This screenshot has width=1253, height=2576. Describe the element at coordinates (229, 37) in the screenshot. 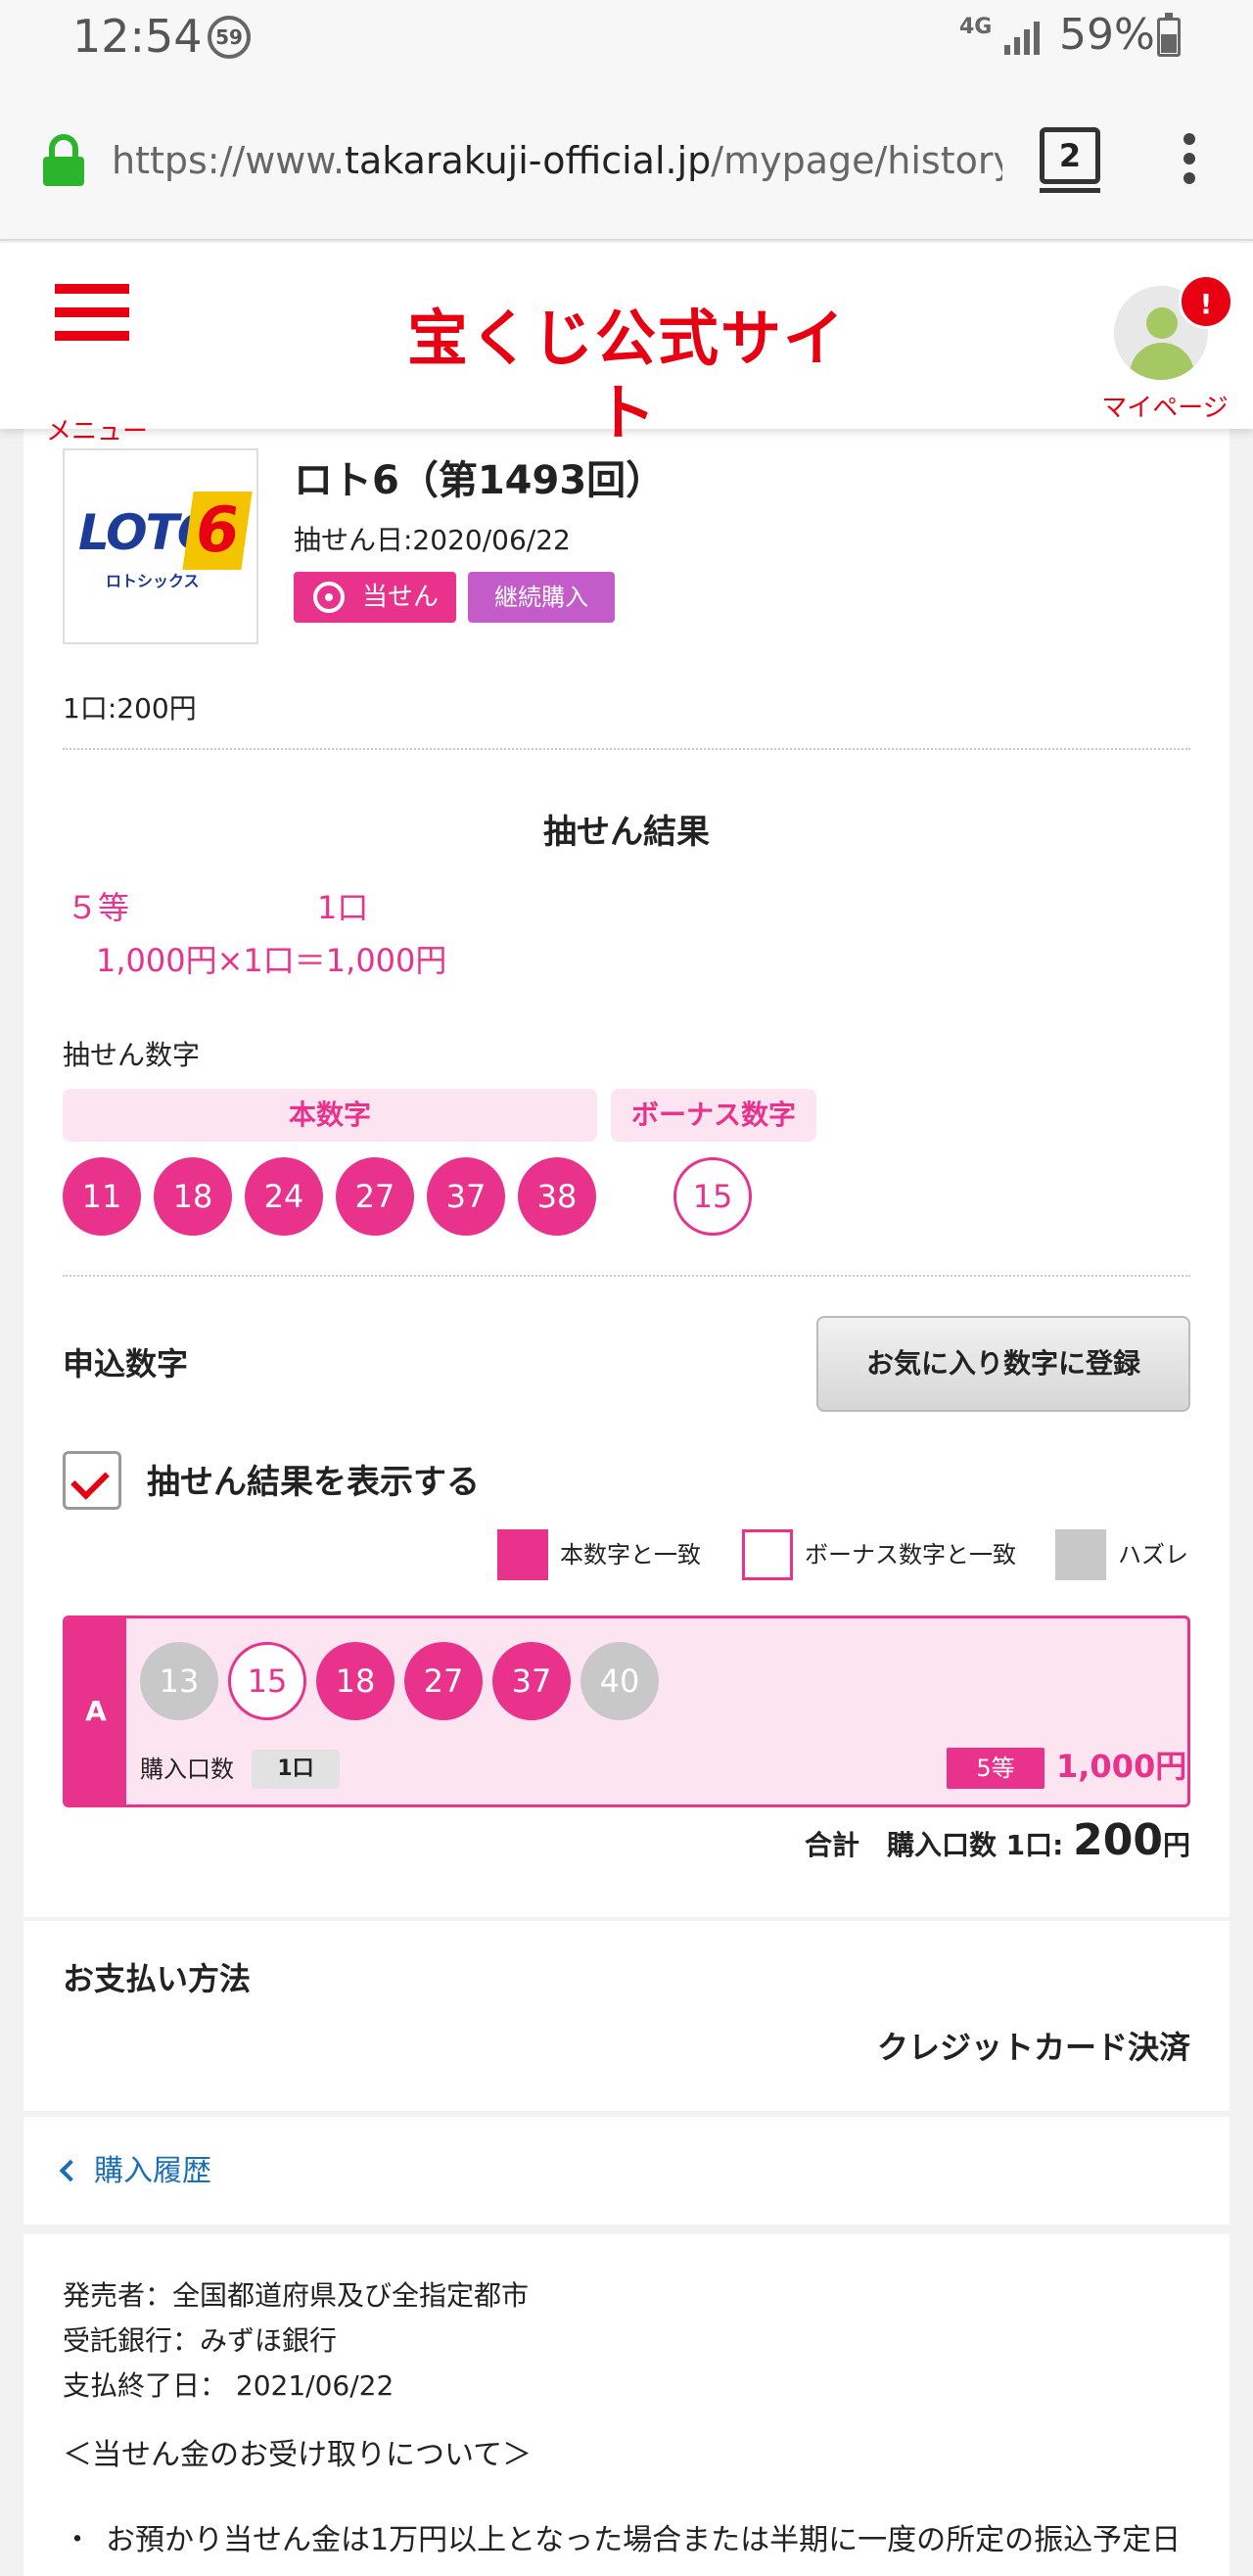

I see `notification-count-icon: 59` at that location.